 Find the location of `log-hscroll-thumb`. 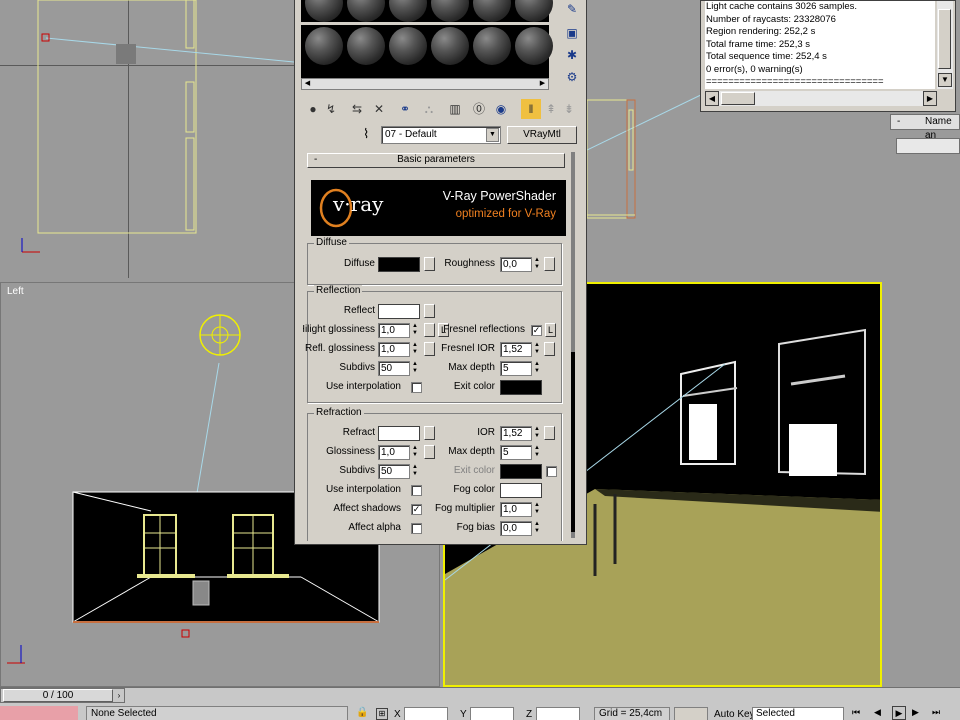

log-hscroll-thumb is located at coordinates (738, 98).